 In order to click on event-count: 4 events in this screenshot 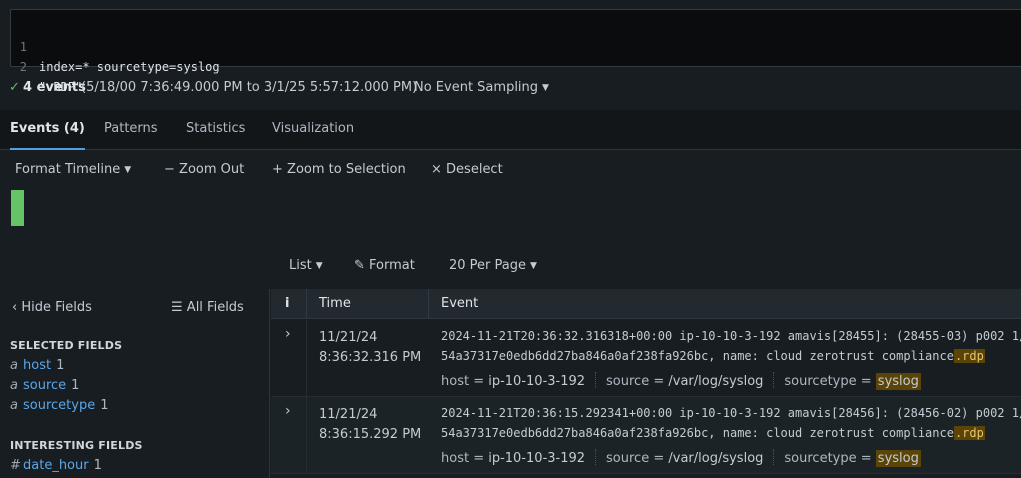, I will do `click(54, 87)`.